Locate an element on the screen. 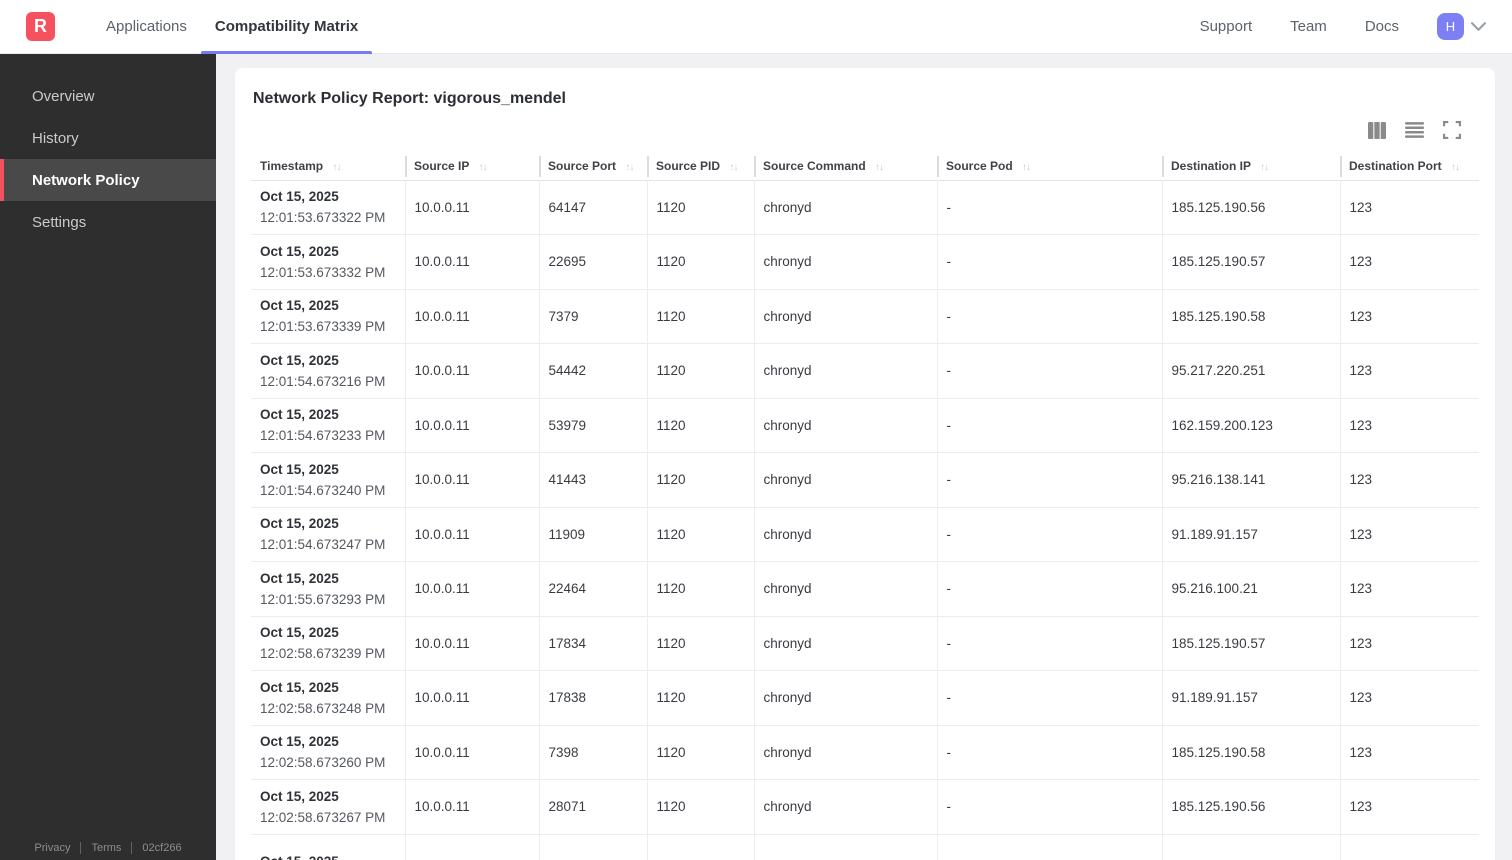 This screenshot has height=860, width=1512. columns-view-button is located at coordinates (1377, 131).